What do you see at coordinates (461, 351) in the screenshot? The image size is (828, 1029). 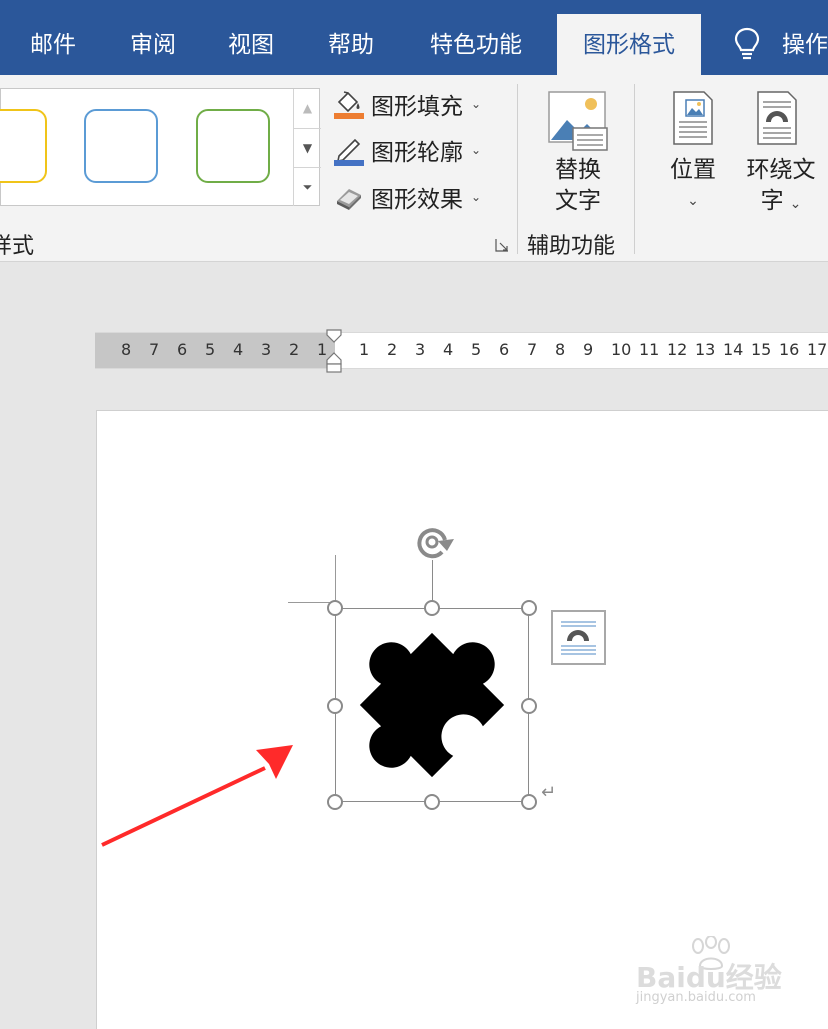 I see `horizontal-ruler: 8 7 6 5 4 3 2 1 1 2 3 4 5 6 7 8 9 10 11 12 13 14 15 16 17` at bounding box center [461, 351].